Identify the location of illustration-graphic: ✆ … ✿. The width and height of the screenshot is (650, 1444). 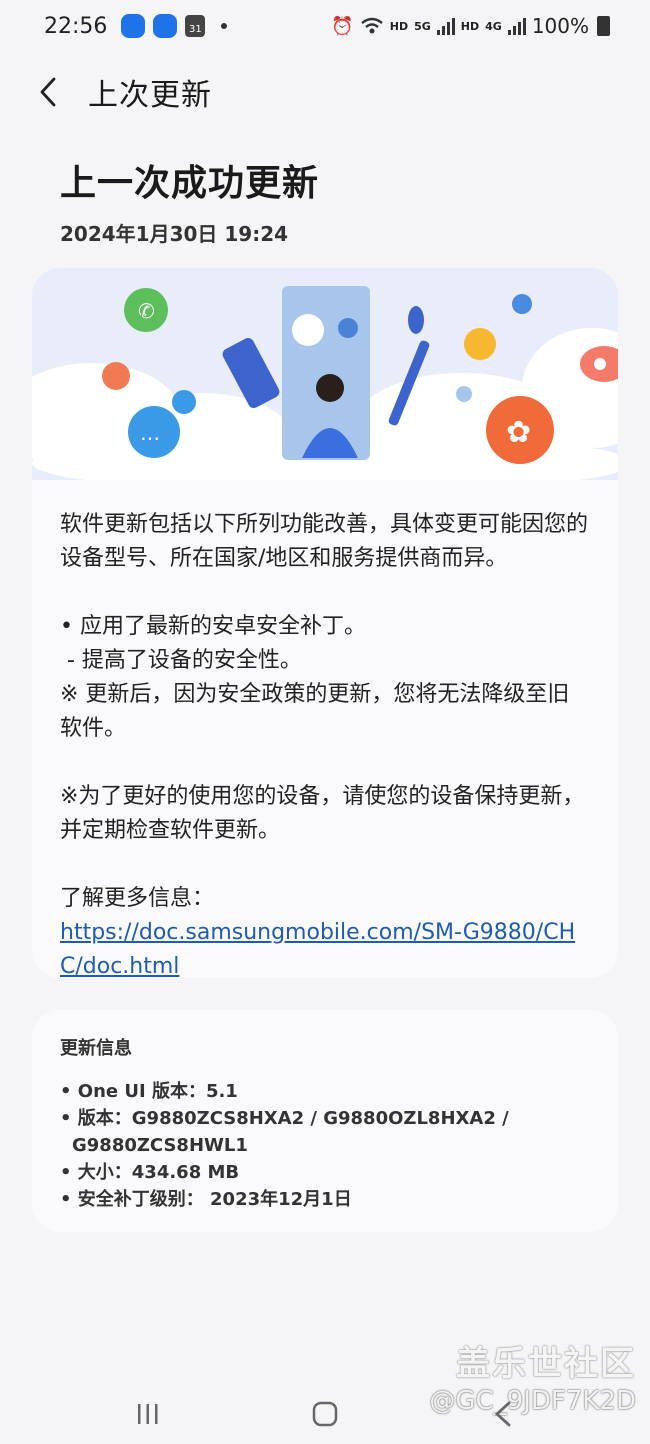
(325, 374).